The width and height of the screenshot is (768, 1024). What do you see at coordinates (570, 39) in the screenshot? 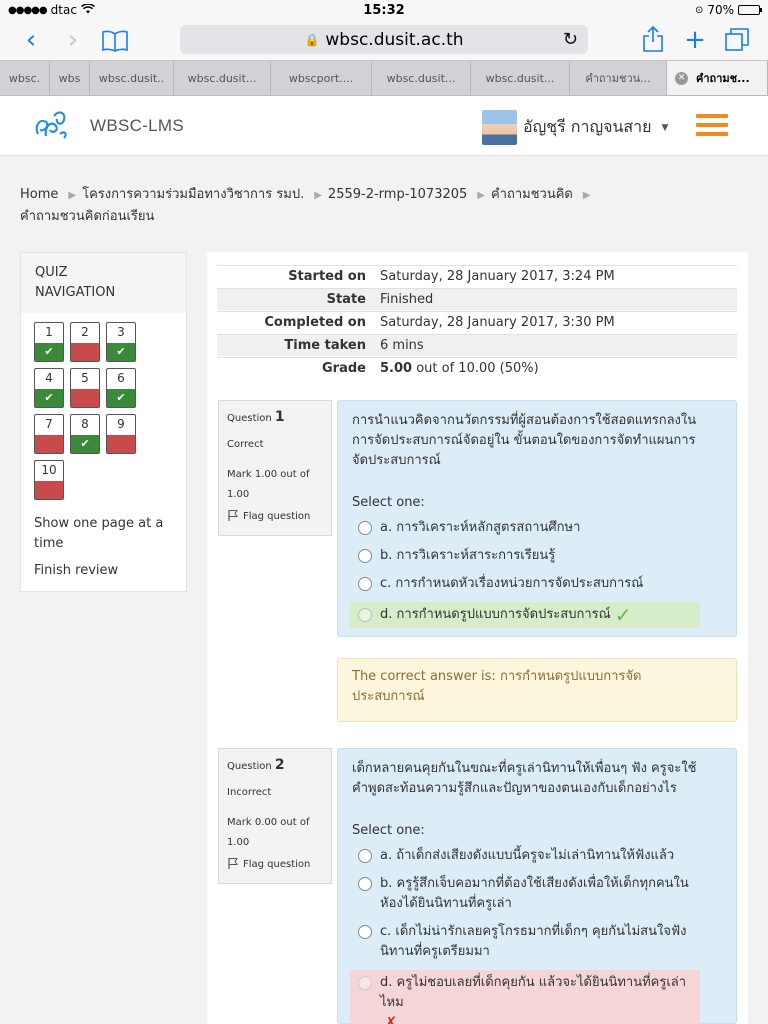
I see `reload-icon: ↻` at bounding box center [570, 39].